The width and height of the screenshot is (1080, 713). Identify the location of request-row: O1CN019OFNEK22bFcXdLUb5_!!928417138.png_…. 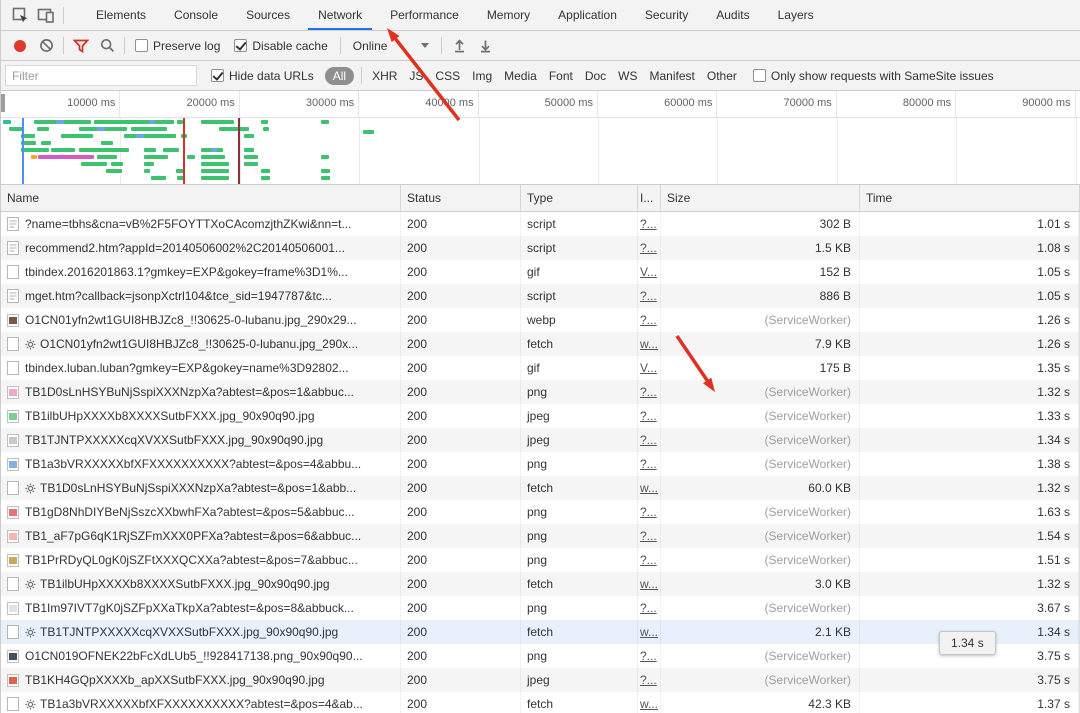
(540, 656).